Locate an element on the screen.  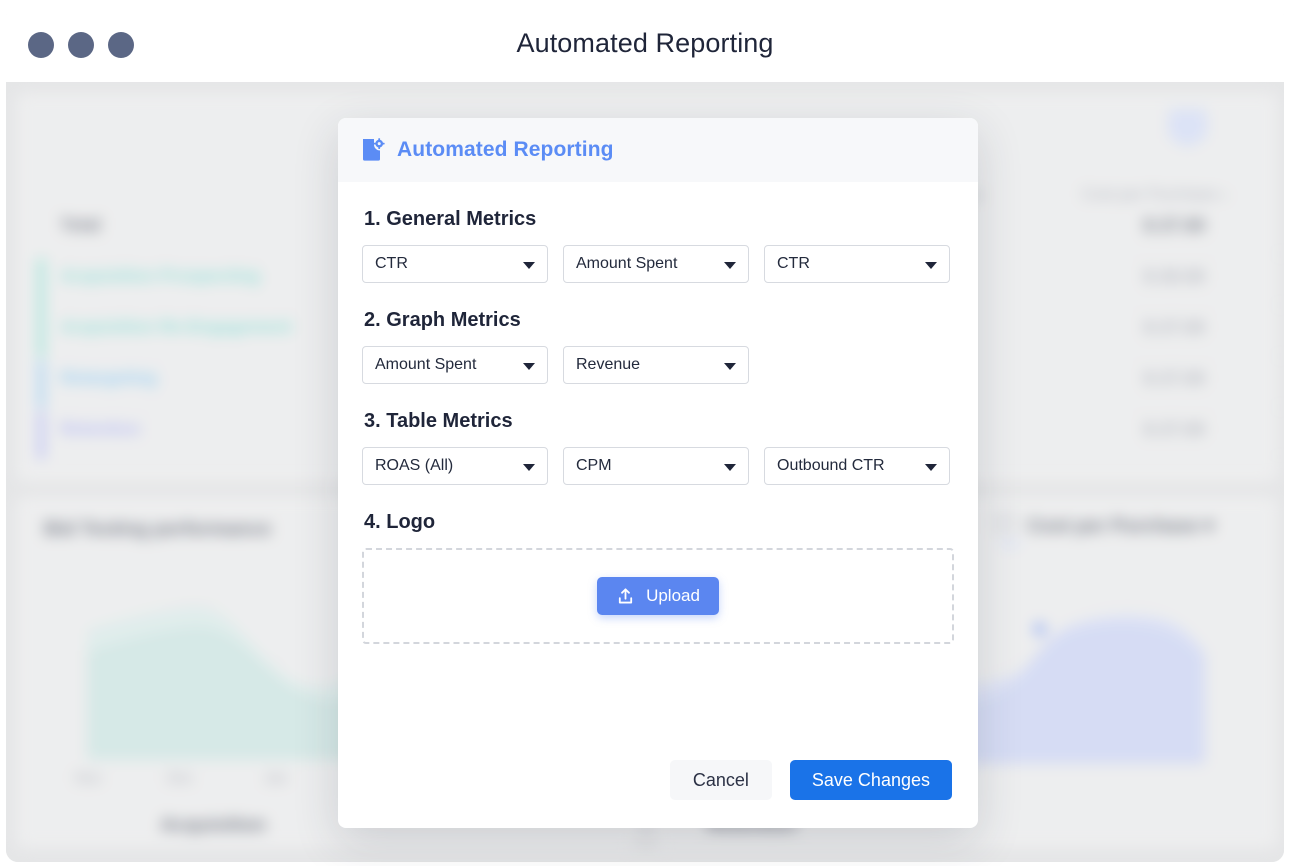
section-heading-table-metrics: 3. Table Metrics is located at coordinates (438, 421).